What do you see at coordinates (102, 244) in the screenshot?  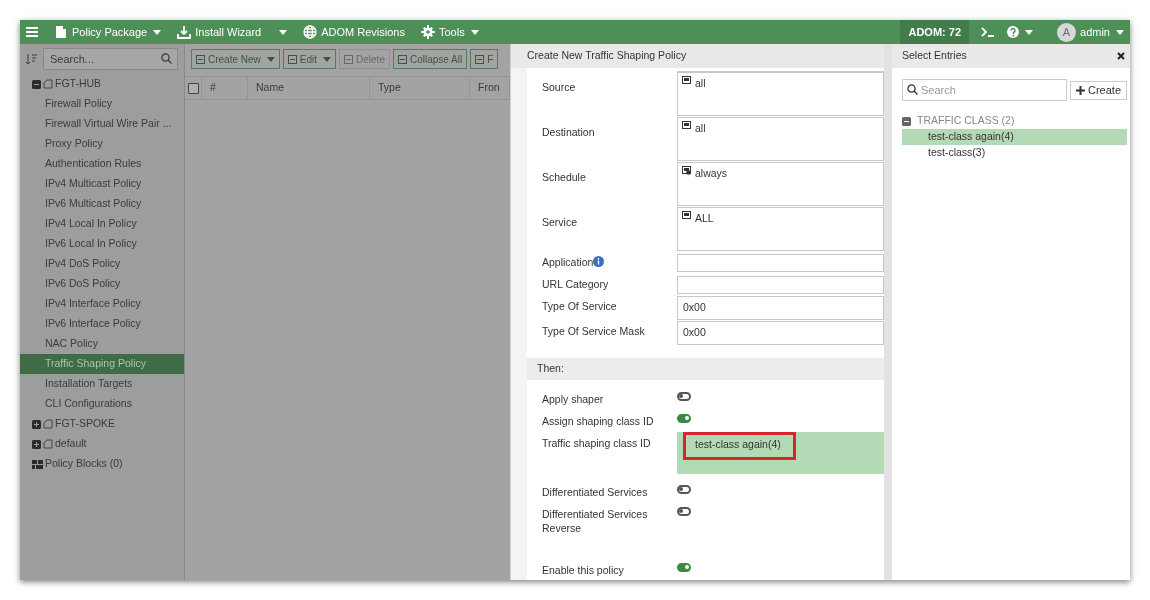 I see `tree-item: IPv6 Local In Policy` at bounding box center [102, 244].